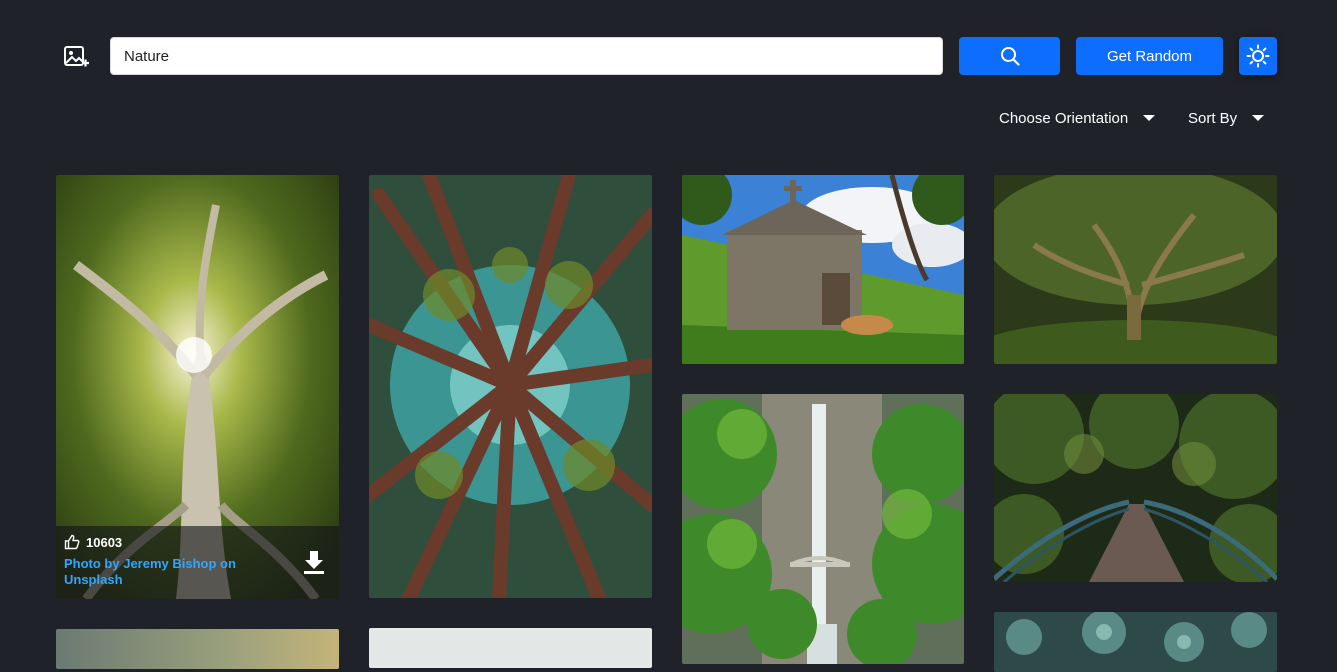 This screenshot has width=1337, height=672. I want to click on search-button, so click(1009, 56).